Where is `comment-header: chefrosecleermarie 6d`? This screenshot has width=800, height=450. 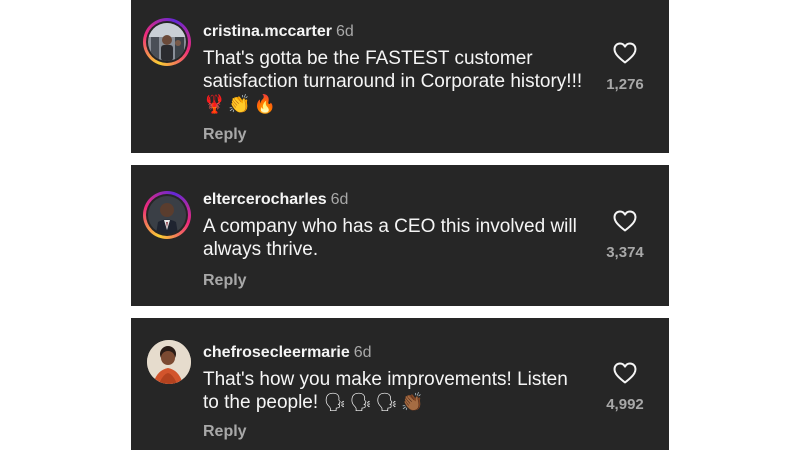 comment-header: chefrosecleermarie 6d is located at coordinates (287, 353).